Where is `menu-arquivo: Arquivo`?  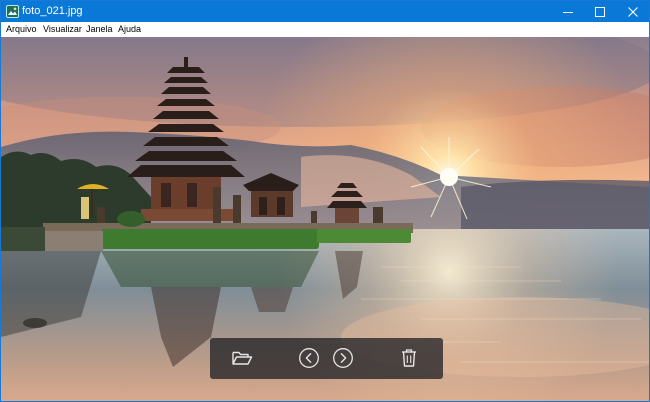 menu-arquivo: Arquivo is located at coordinates (21, 29).